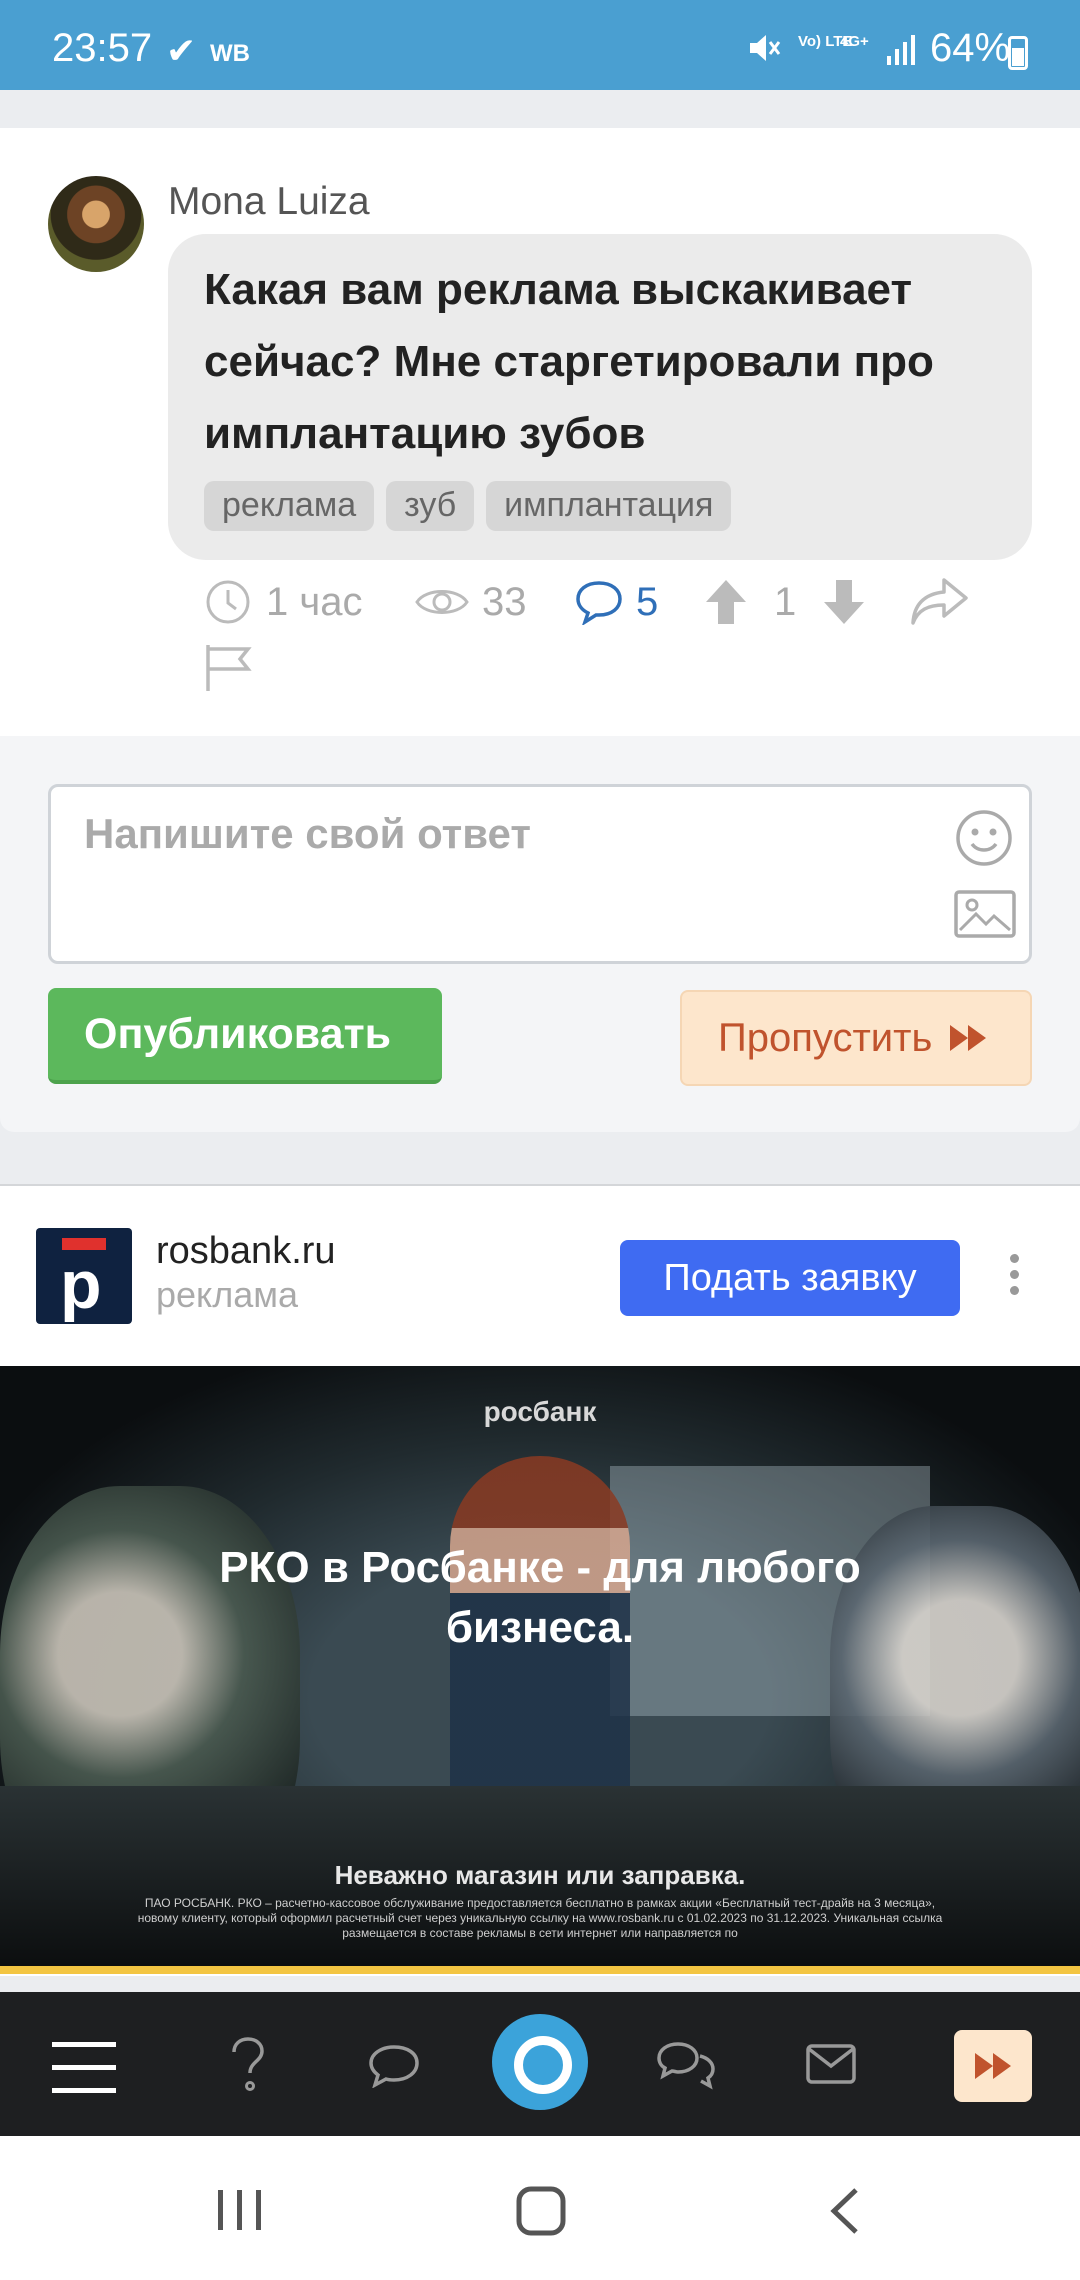 This screenshot has width=1080, height=2280. Describe the element at coordinates (227, 1294) in the screenshot. I see `ad-label: реклама` at that location.